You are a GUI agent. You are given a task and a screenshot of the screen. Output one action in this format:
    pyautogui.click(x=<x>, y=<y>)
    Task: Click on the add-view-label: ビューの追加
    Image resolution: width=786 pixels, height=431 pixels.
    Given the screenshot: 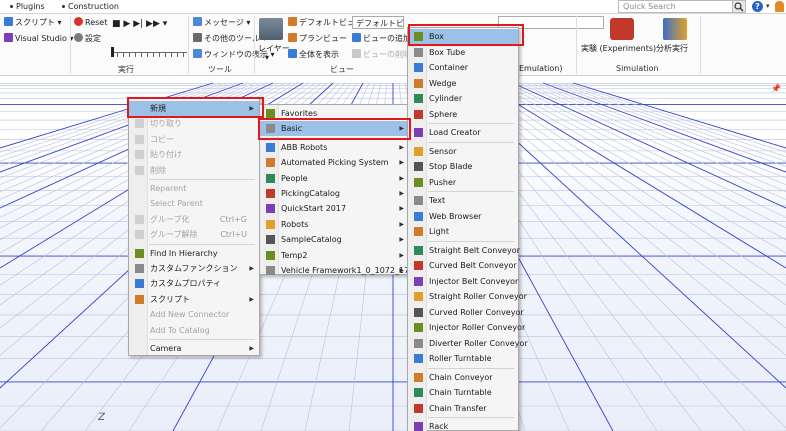 What is the action you would take?
    pyautogui.click(x=387, y=38)
    